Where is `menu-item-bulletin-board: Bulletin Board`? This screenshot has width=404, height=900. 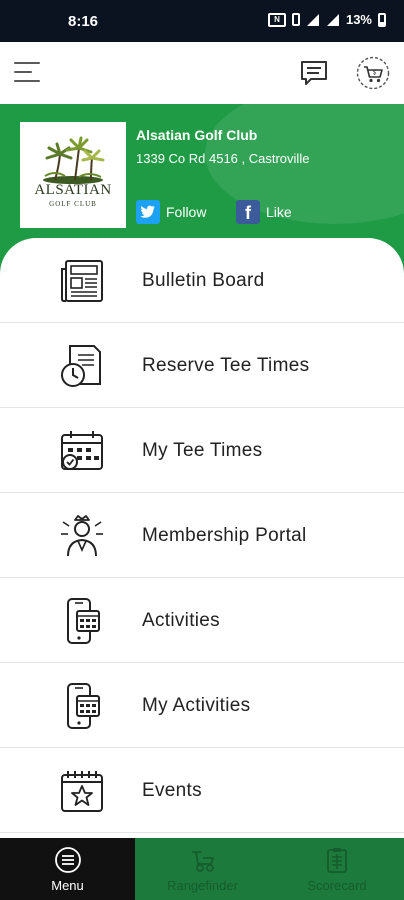
menu-item-bulletin-board: Bulletin Board is located at coordinates (202, 280).